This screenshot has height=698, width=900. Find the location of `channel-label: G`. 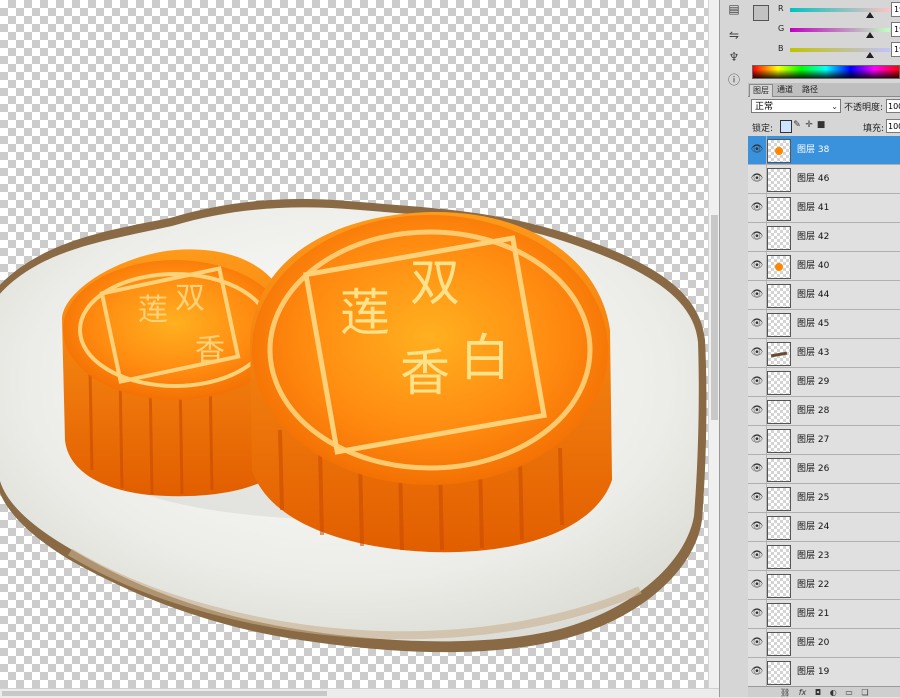

channel-label: G is located at coordinates (781, 28).